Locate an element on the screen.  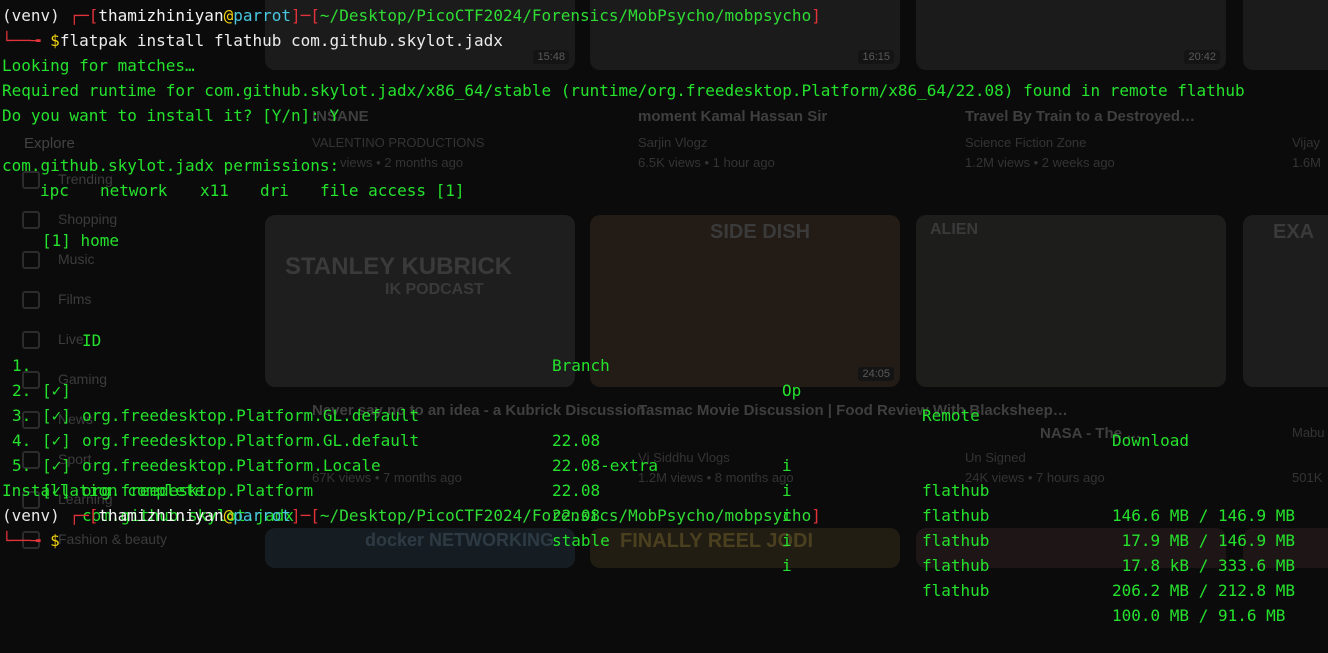
permission-item: file access [1] is located at coordinates (392, 190).